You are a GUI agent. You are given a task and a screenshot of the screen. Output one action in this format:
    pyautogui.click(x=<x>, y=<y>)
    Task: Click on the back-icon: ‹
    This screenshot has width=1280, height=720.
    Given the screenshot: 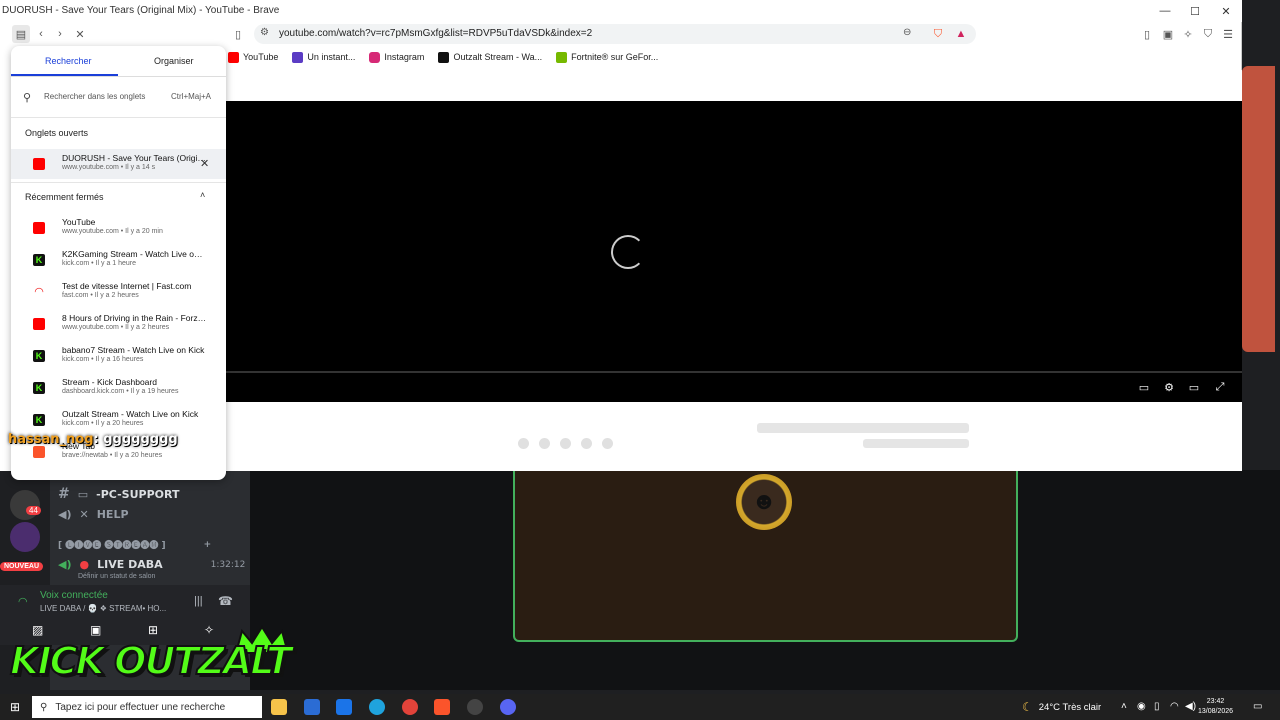 What is the action you would take?
    pyautogui.click(x=41, y=34)
    